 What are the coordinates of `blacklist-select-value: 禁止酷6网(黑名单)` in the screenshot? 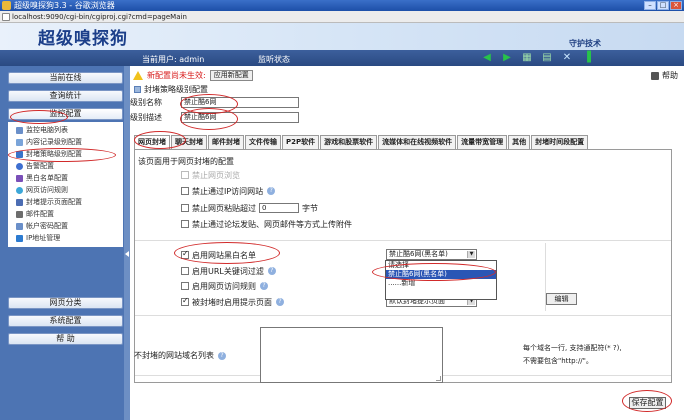 It's located at (418, 254).